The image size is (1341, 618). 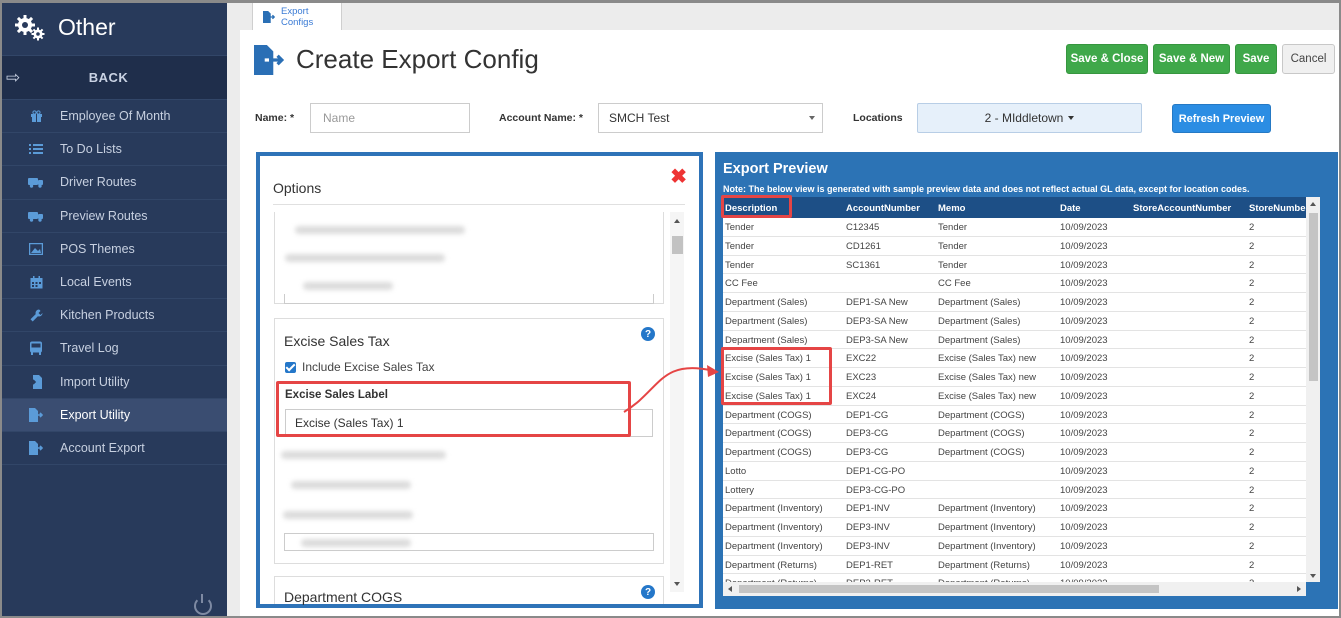 I want to click on refresh-preview-button: Refresh Preview, so click(x=1221, y=118).